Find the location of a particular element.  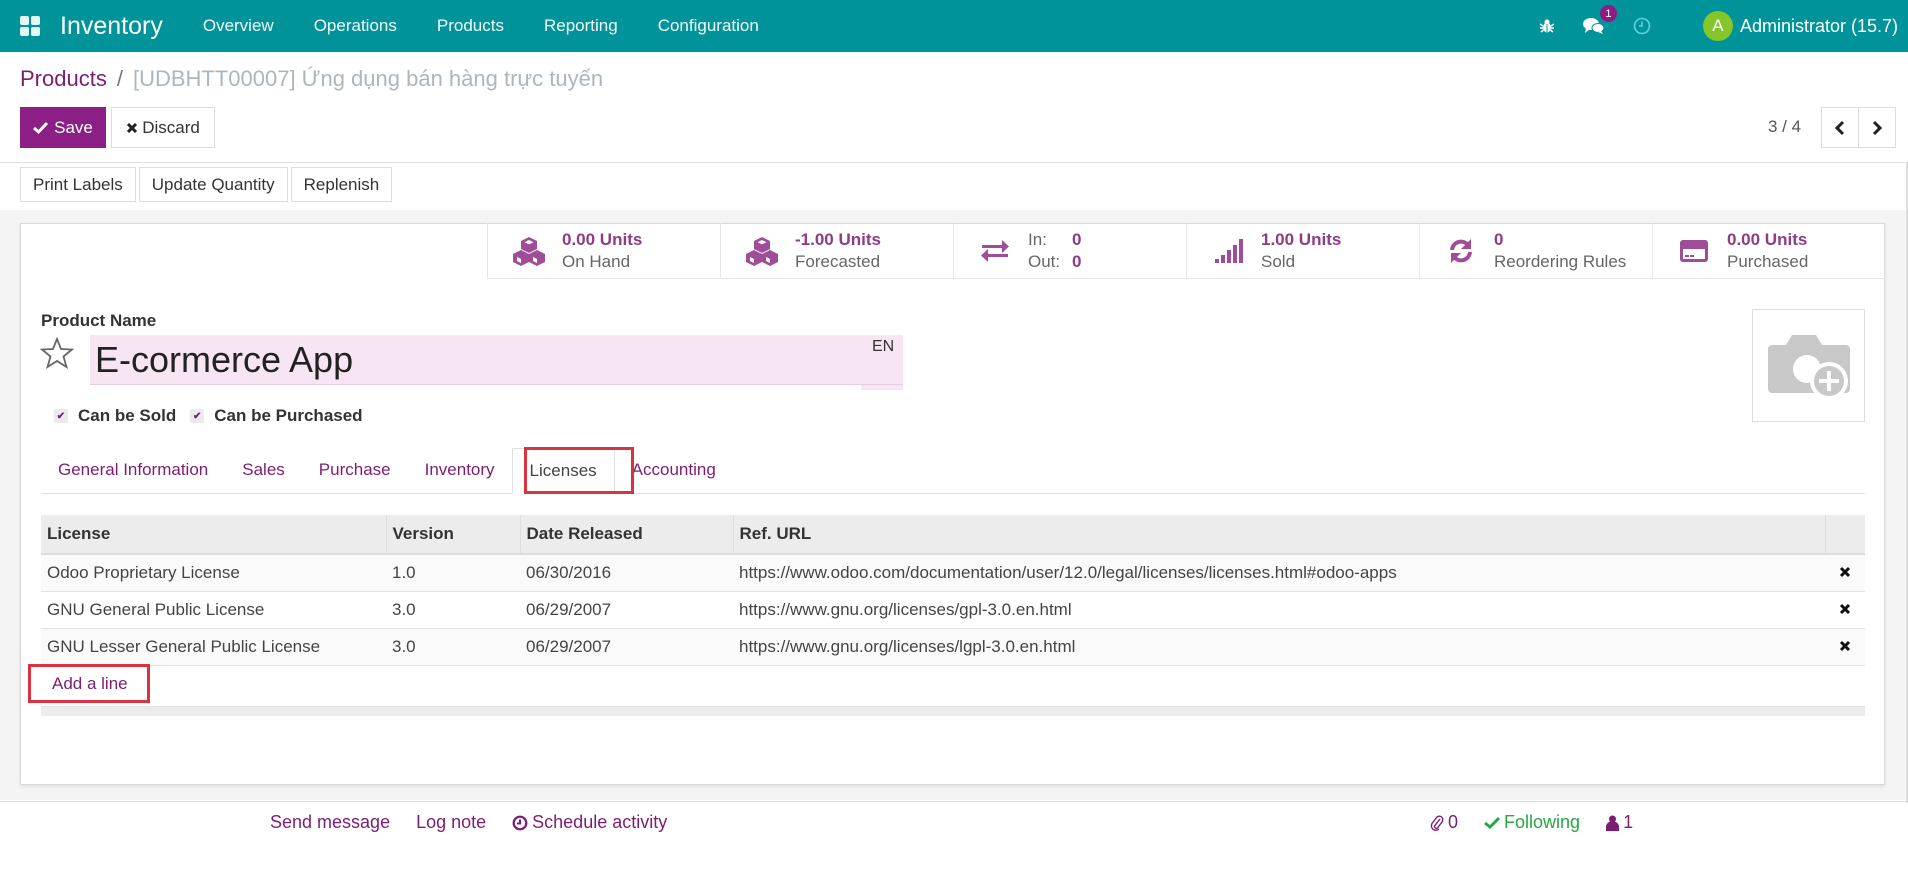

translate-language-button: EN is located at coordinates (883, 347).